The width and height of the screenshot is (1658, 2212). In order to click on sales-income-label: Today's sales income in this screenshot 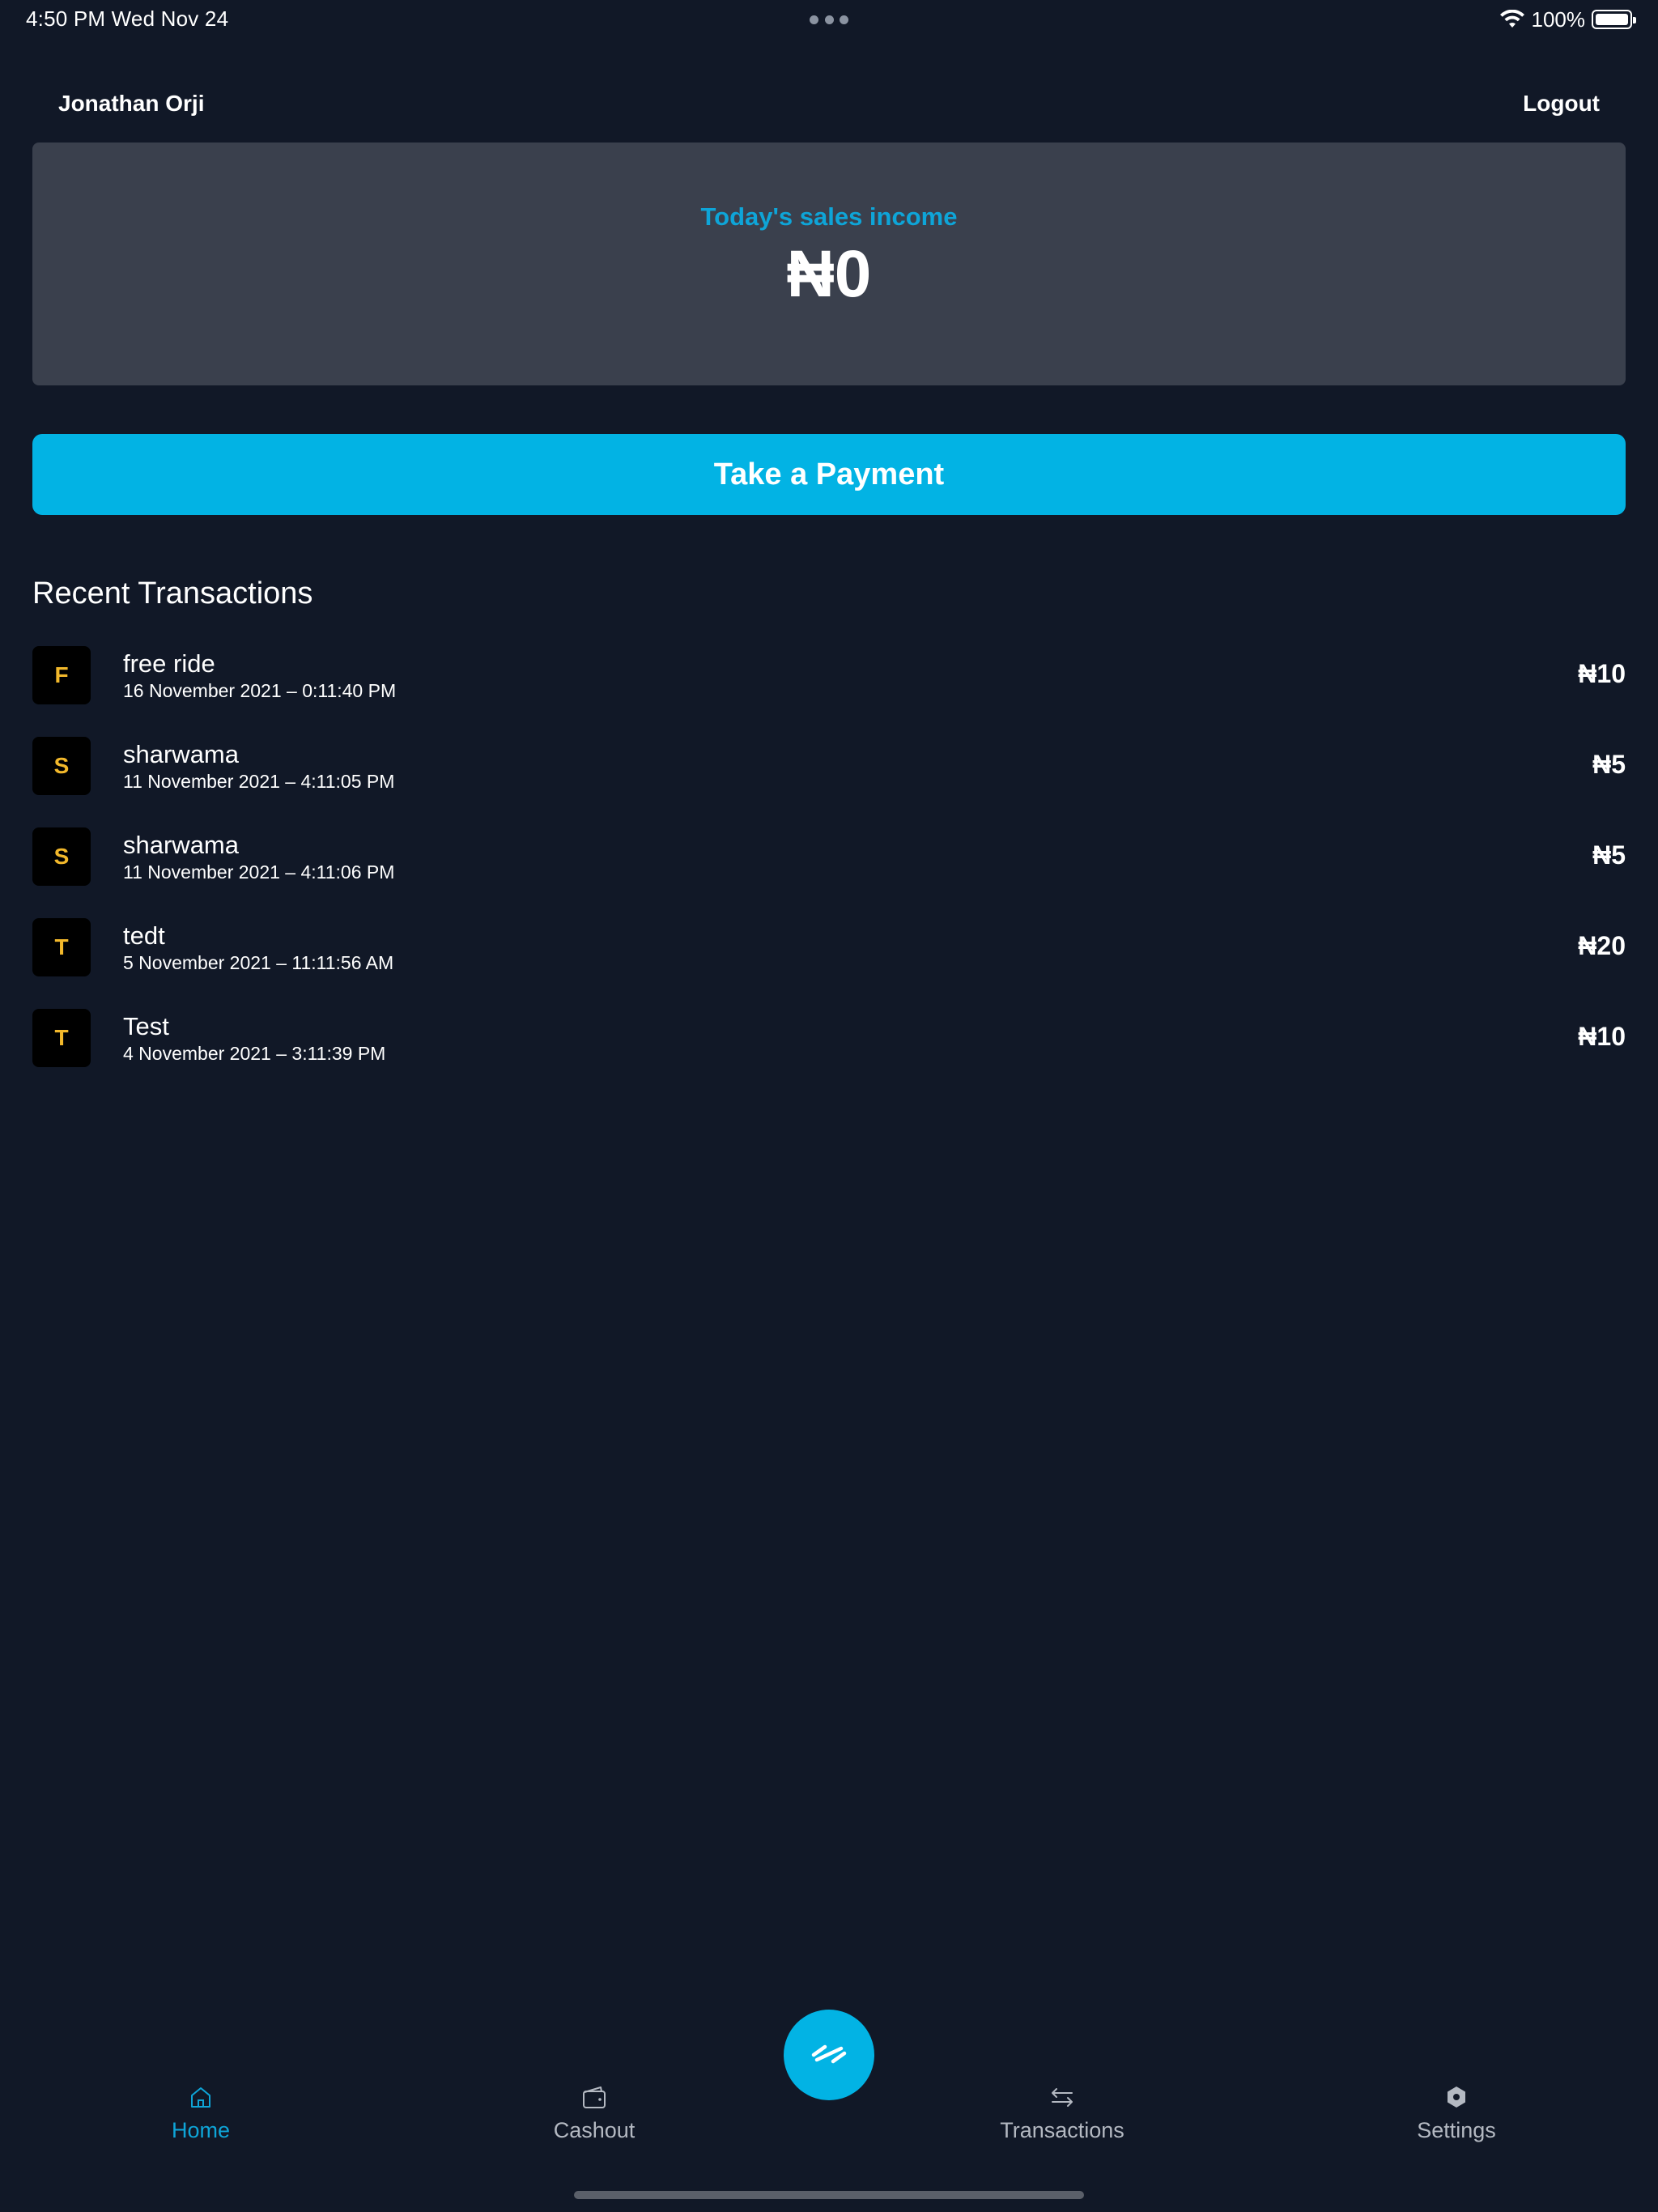, I will do `click(829, 217)`.